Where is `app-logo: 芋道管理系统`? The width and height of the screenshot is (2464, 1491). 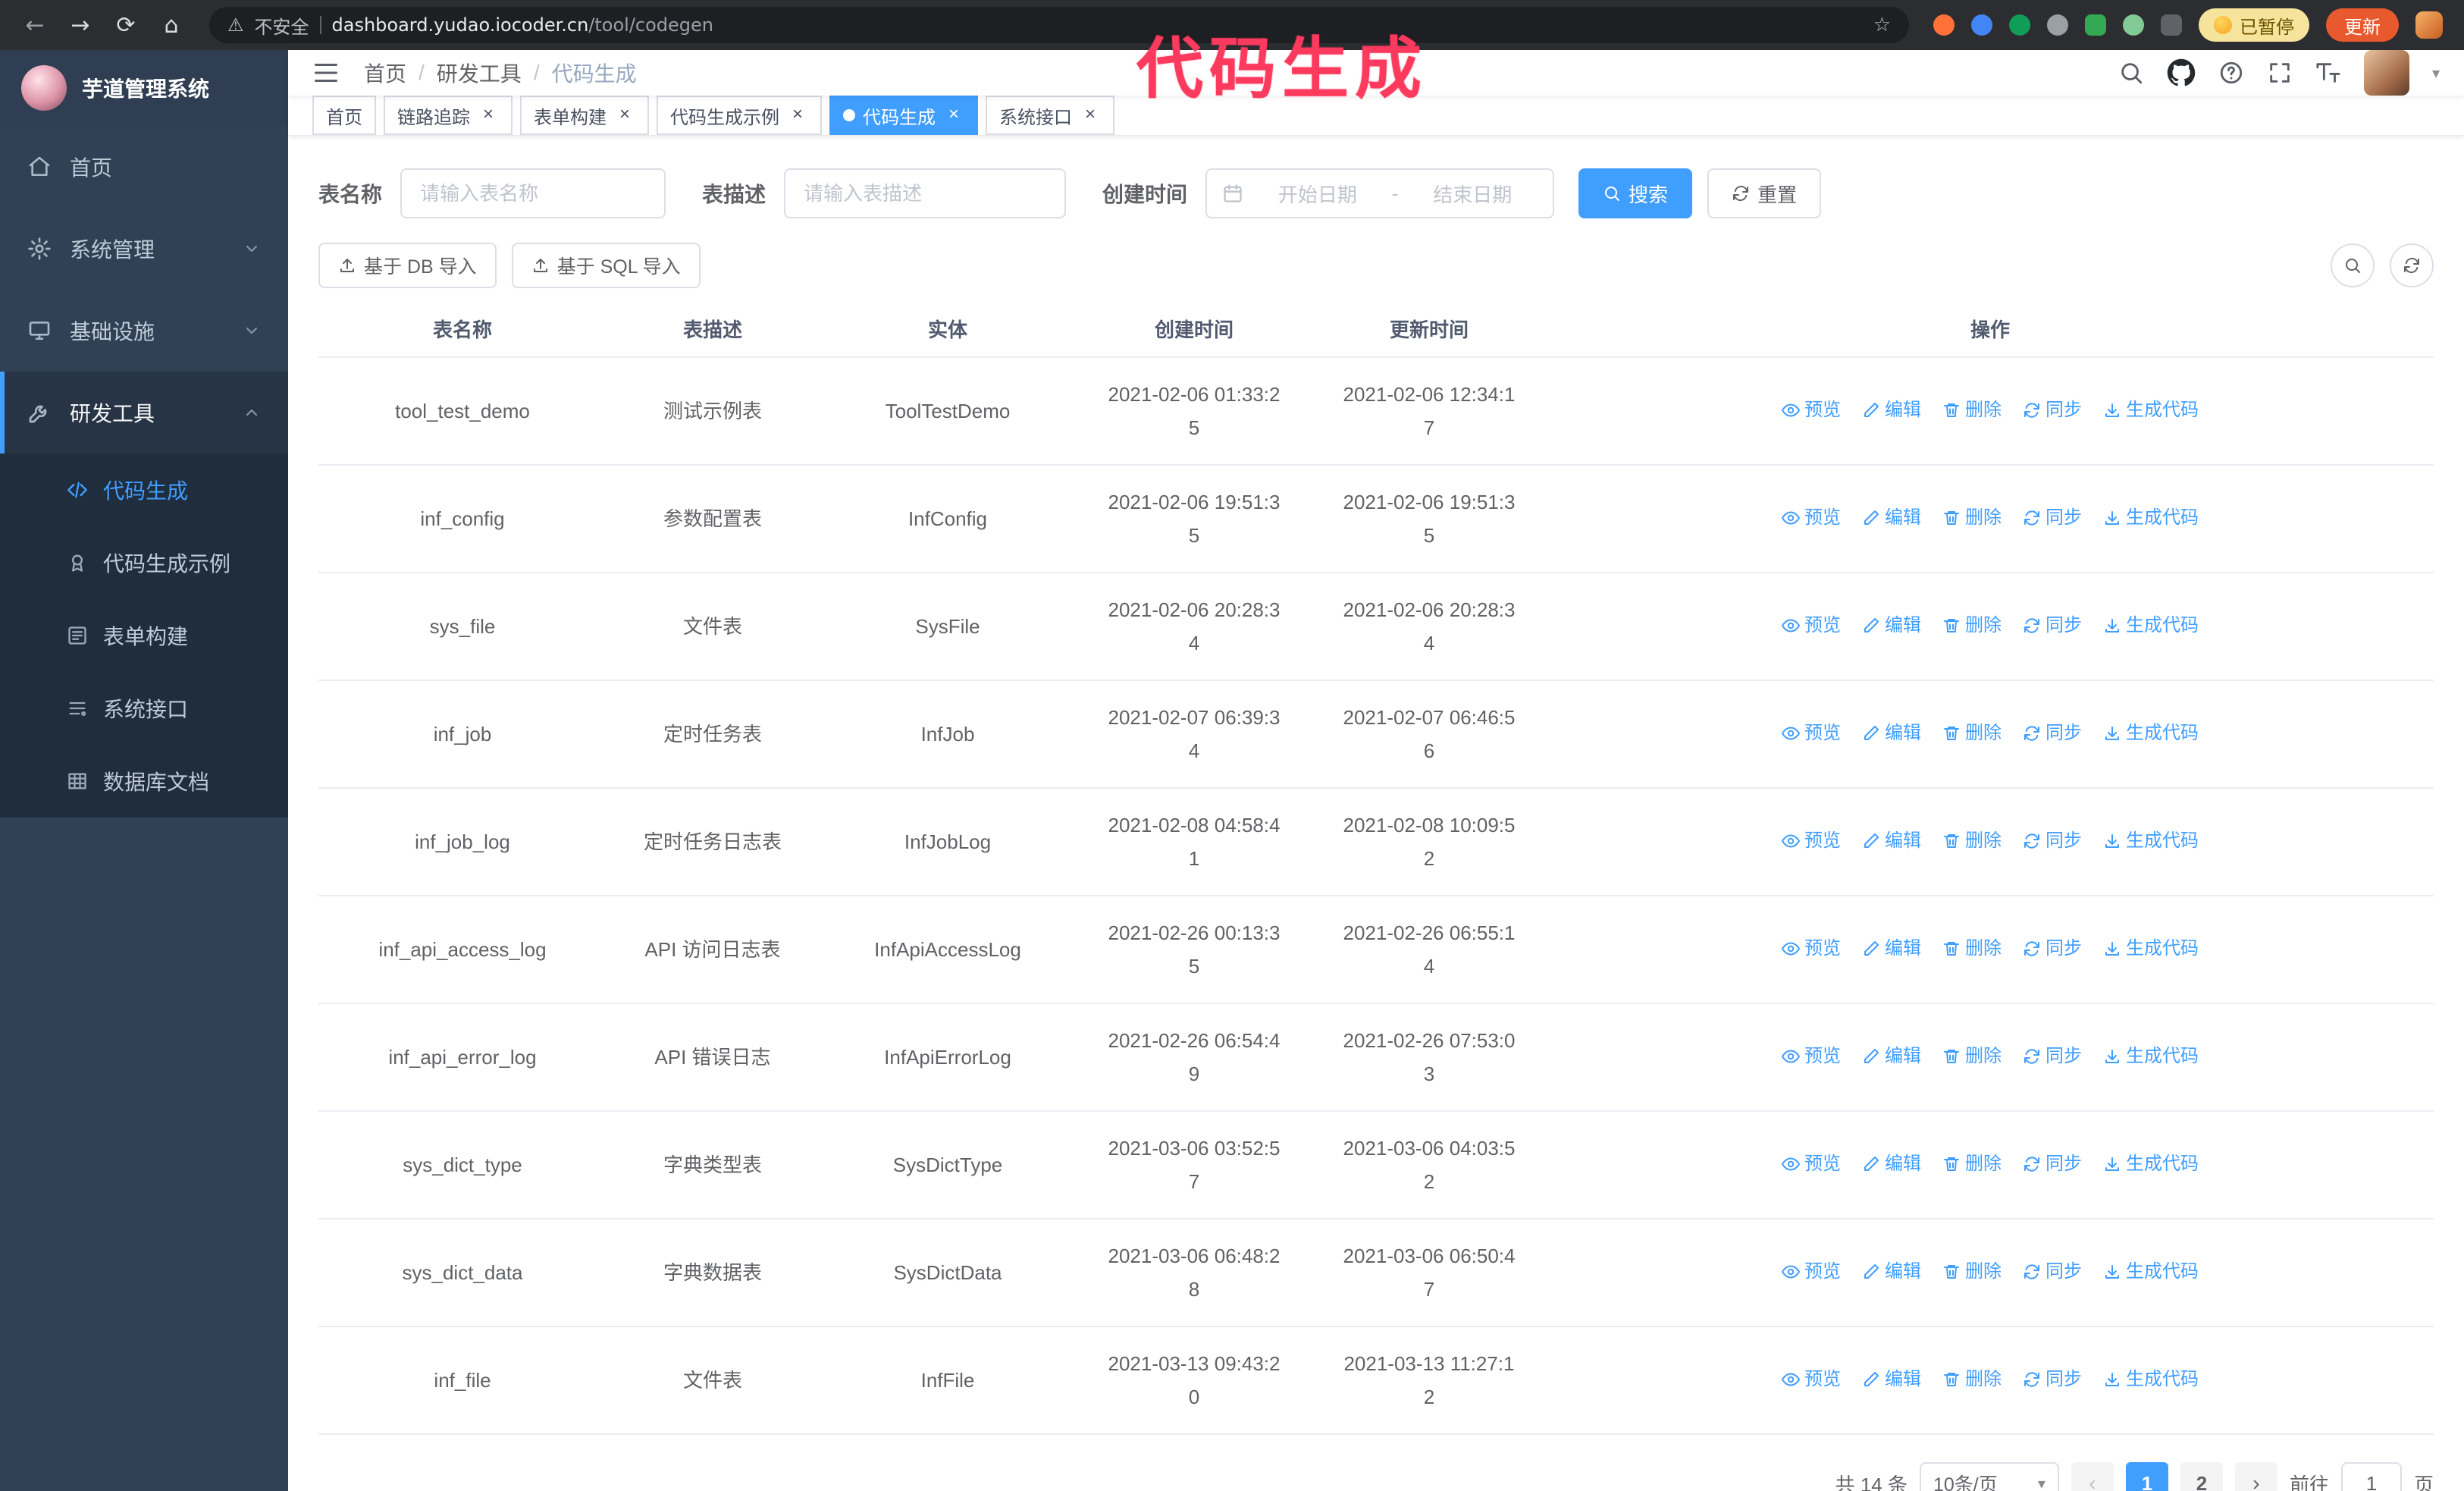 app-logo: 芋道管理系统 is located at coordinates (144, 88).